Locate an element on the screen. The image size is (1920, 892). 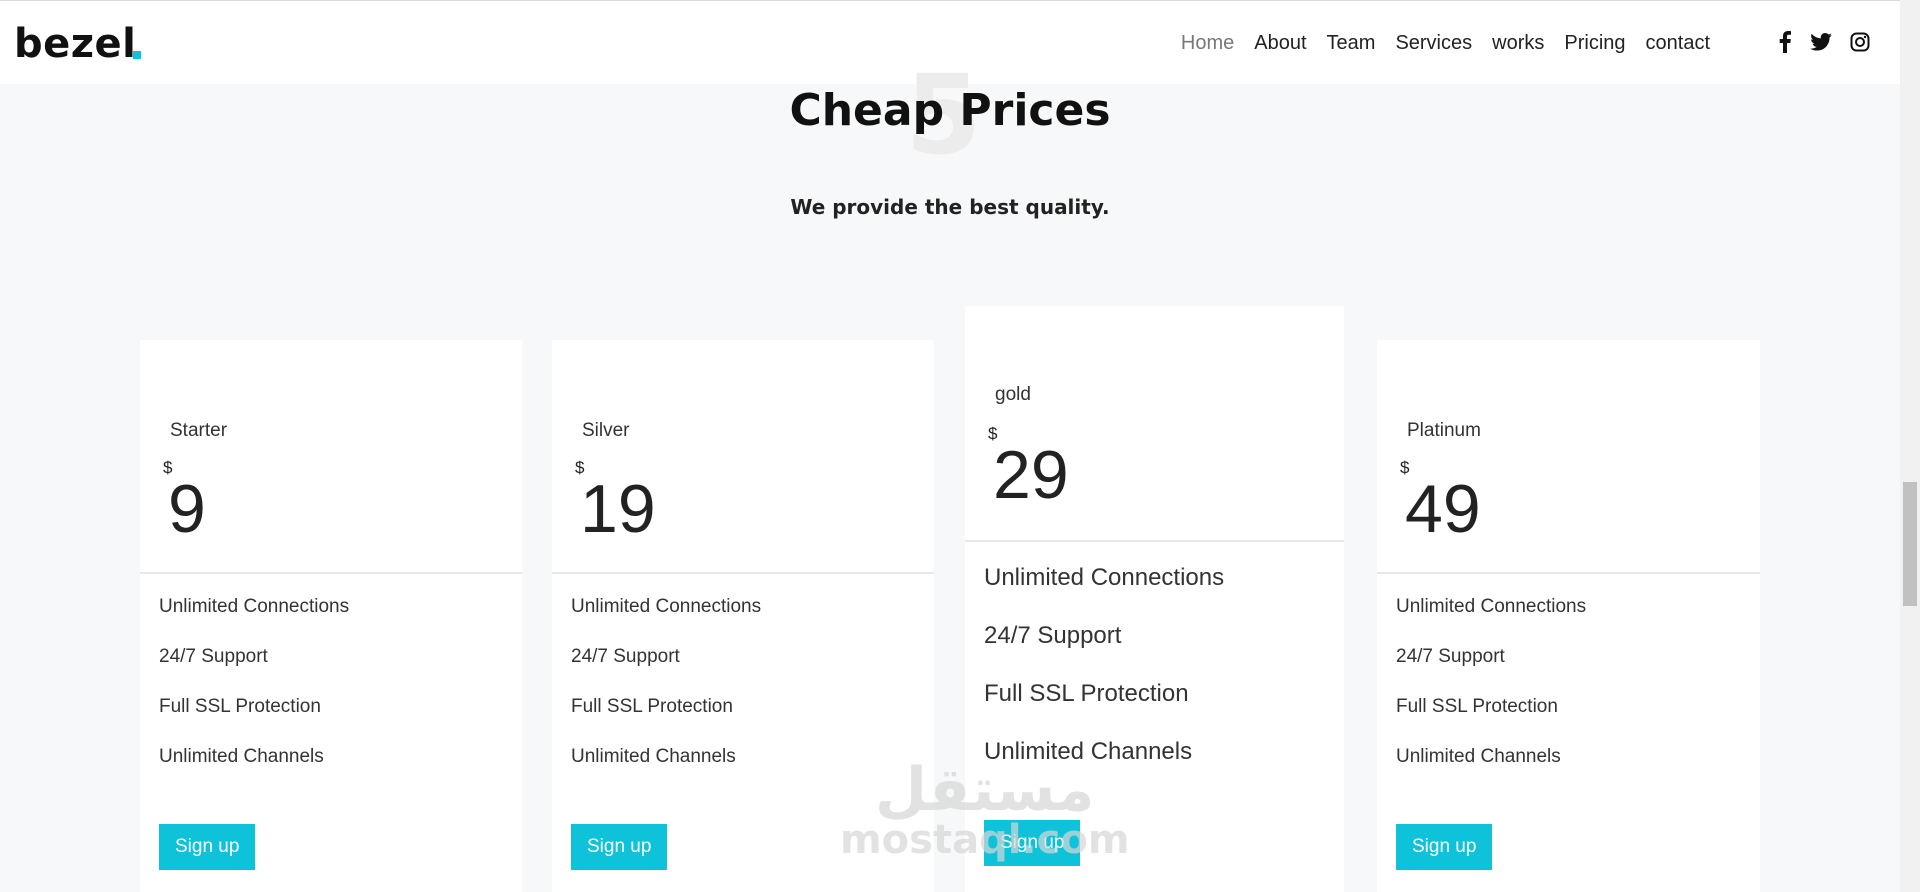
page-scrollbar is located at coordinates (1910, 446).